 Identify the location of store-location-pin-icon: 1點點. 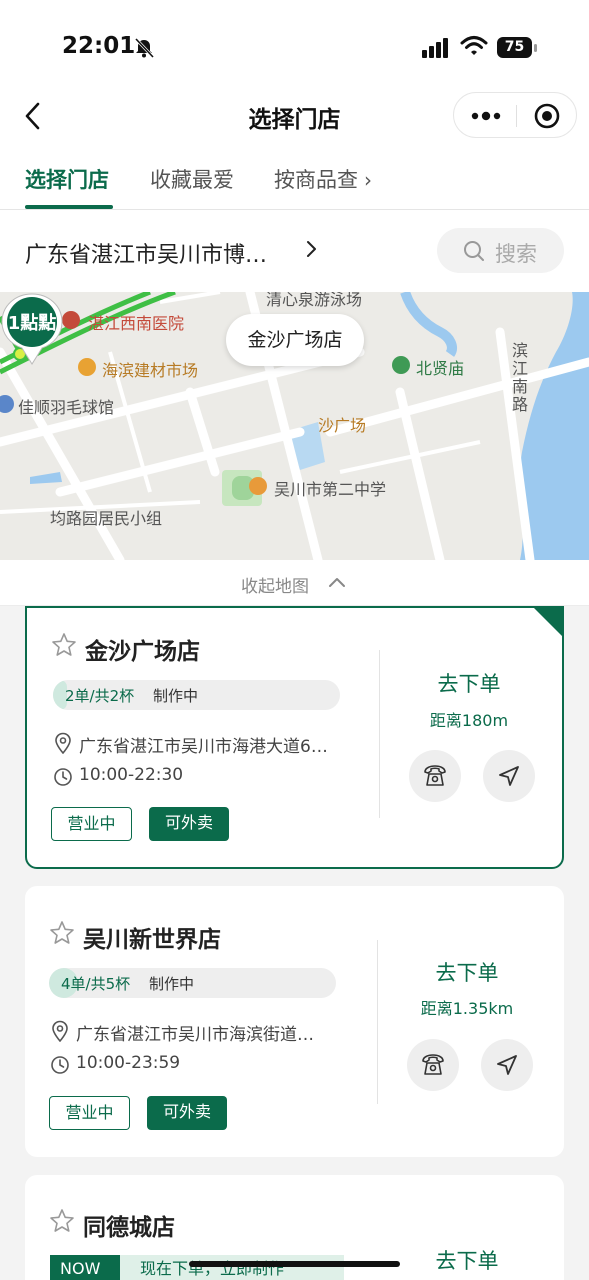
(32, 329).